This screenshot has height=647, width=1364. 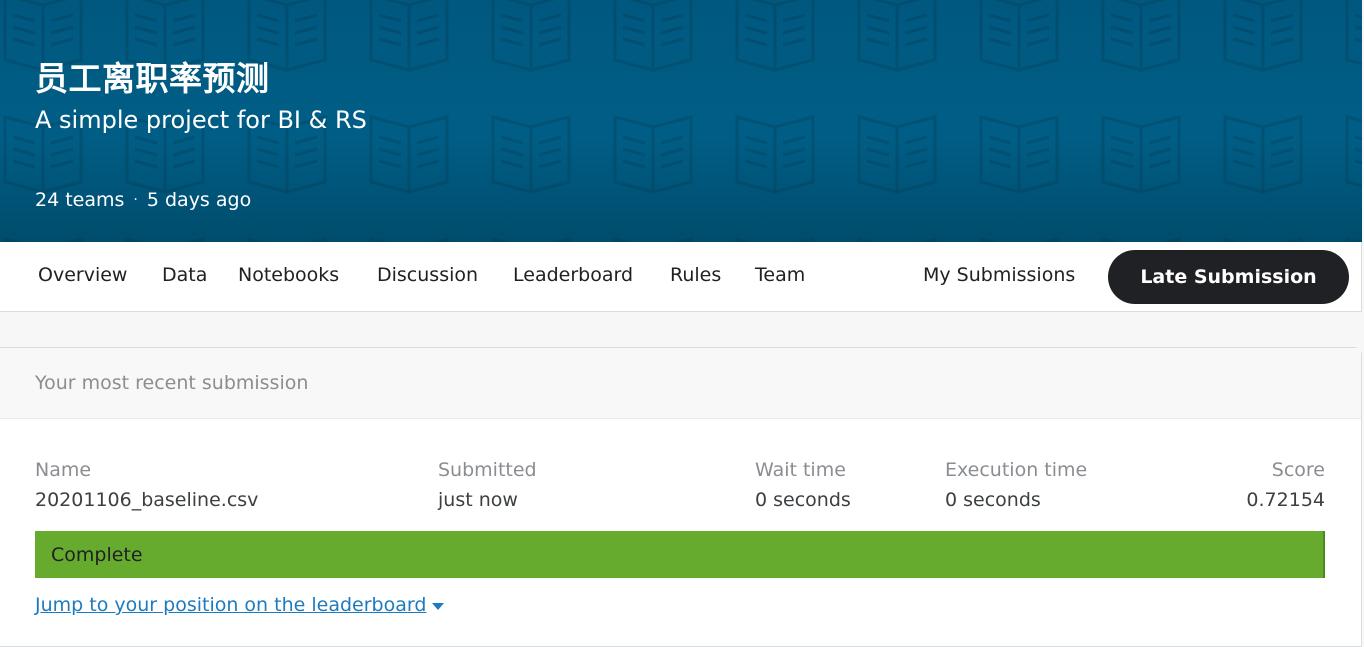 What do you see at coordinates (288, 275) in the screenshot?
I see `tab-notebooks: Notebooks` at bounding box center [288, 275].